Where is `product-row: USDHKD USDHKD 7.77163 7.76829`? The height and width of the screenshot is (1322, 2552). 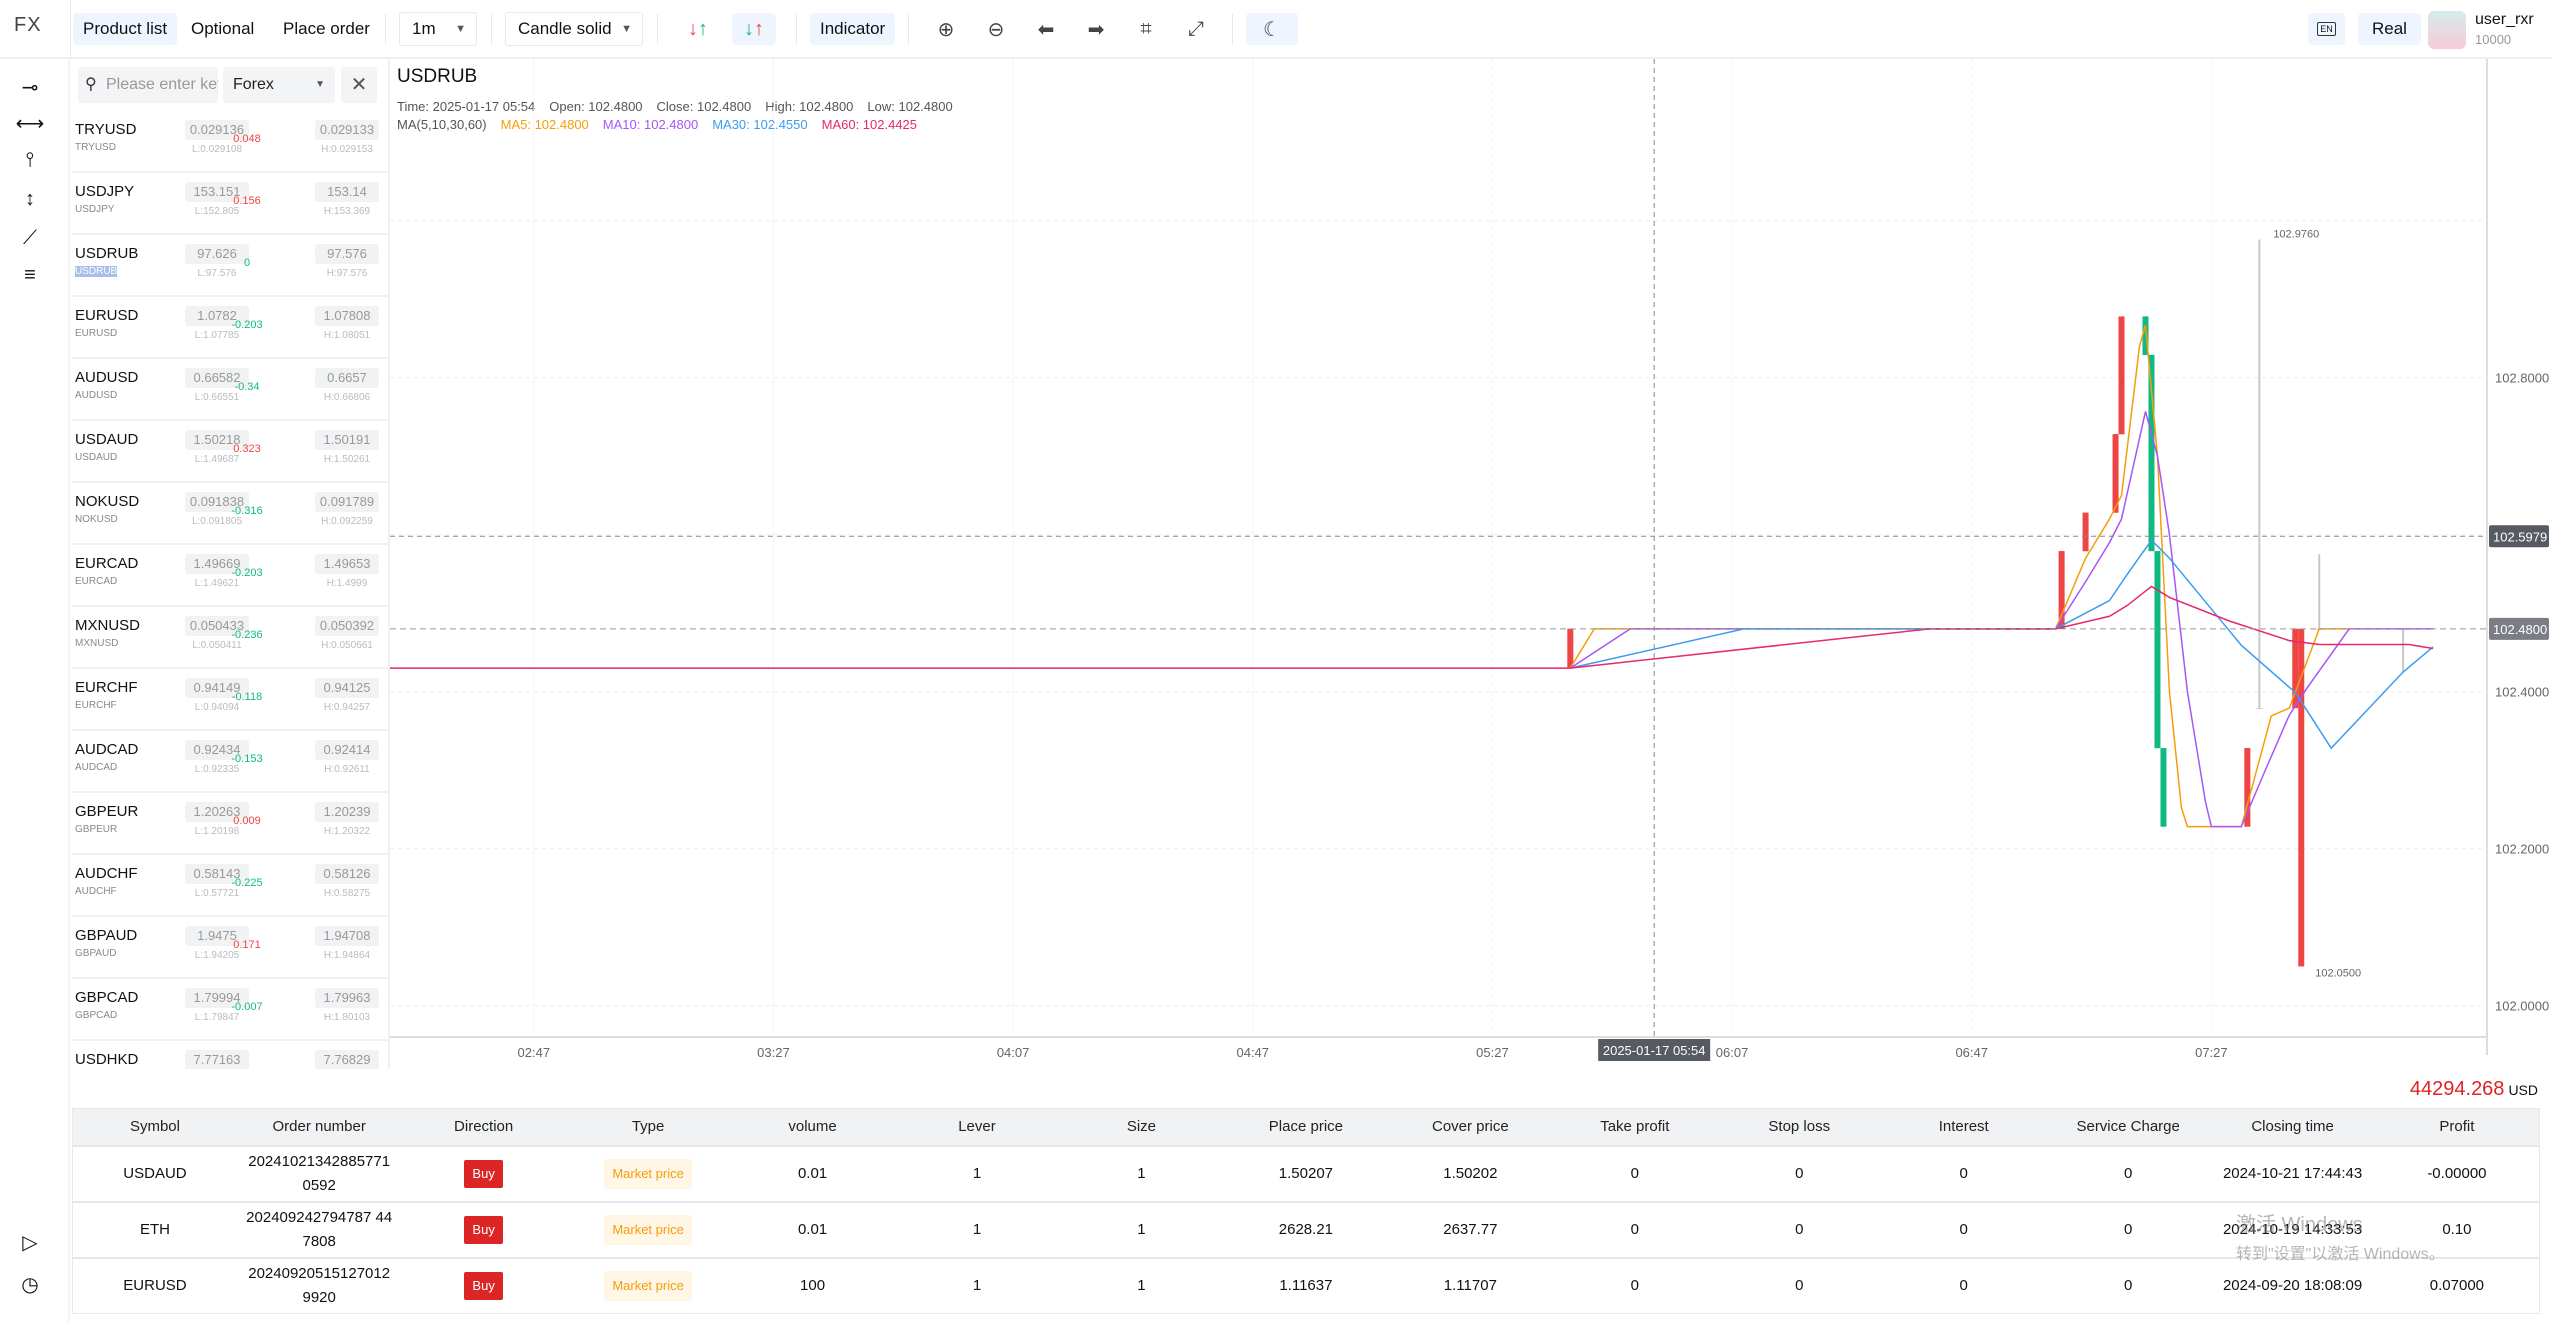
product-row: USDHKD USDHKD 7.77163 7.76829 is located at coordinates (230, 1055).